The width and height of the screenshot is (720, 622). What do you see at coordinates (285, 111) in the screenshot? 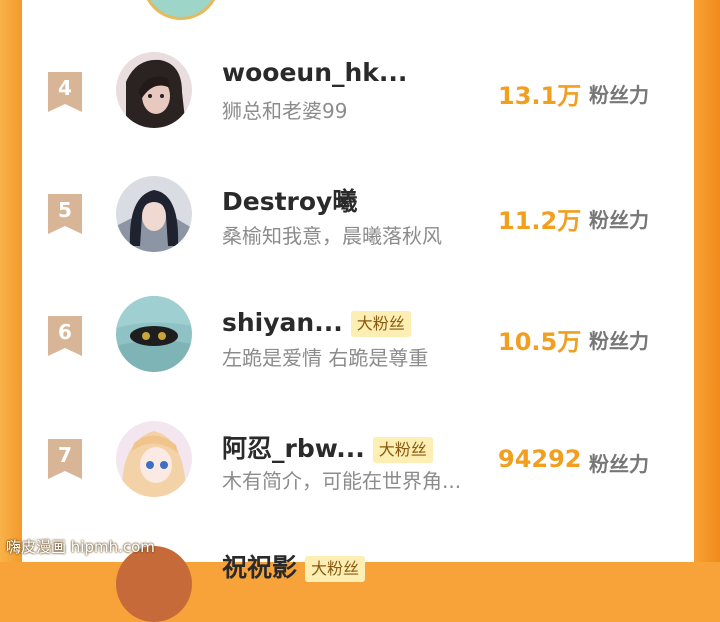
I see `user-signature: 狮总和老婆99` at bounding box center [285, 111].